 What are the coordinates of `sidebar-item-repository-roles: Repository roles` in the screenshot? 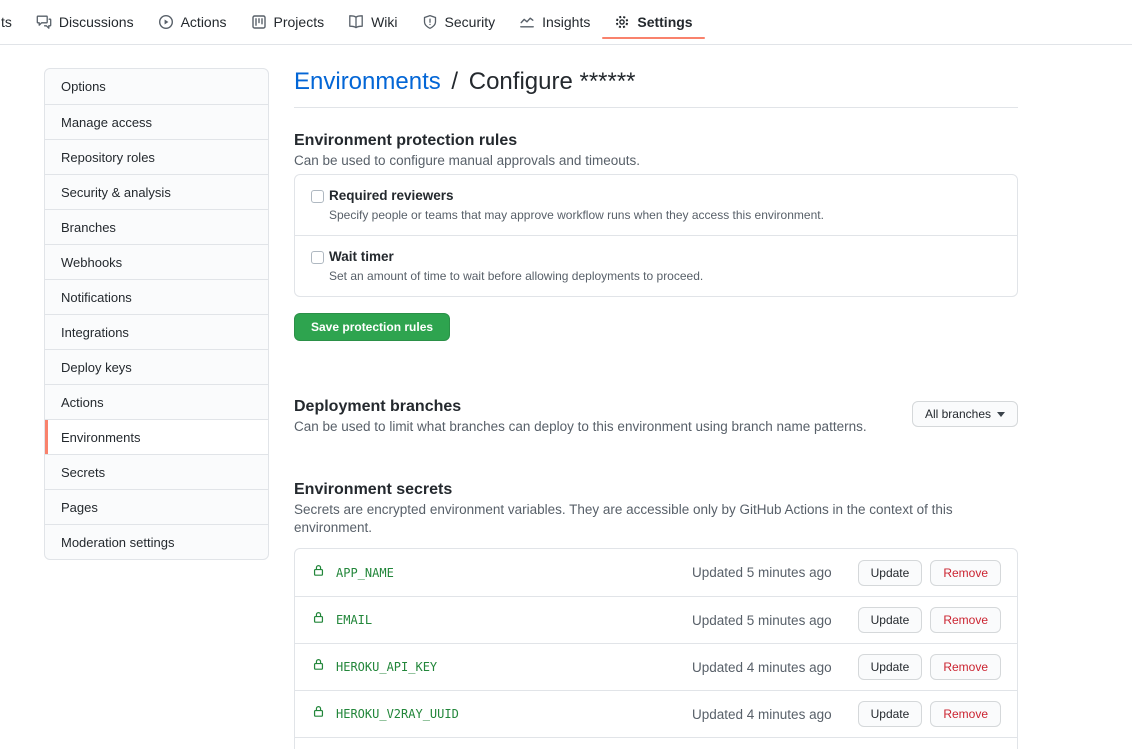 It's located at (156, 156).